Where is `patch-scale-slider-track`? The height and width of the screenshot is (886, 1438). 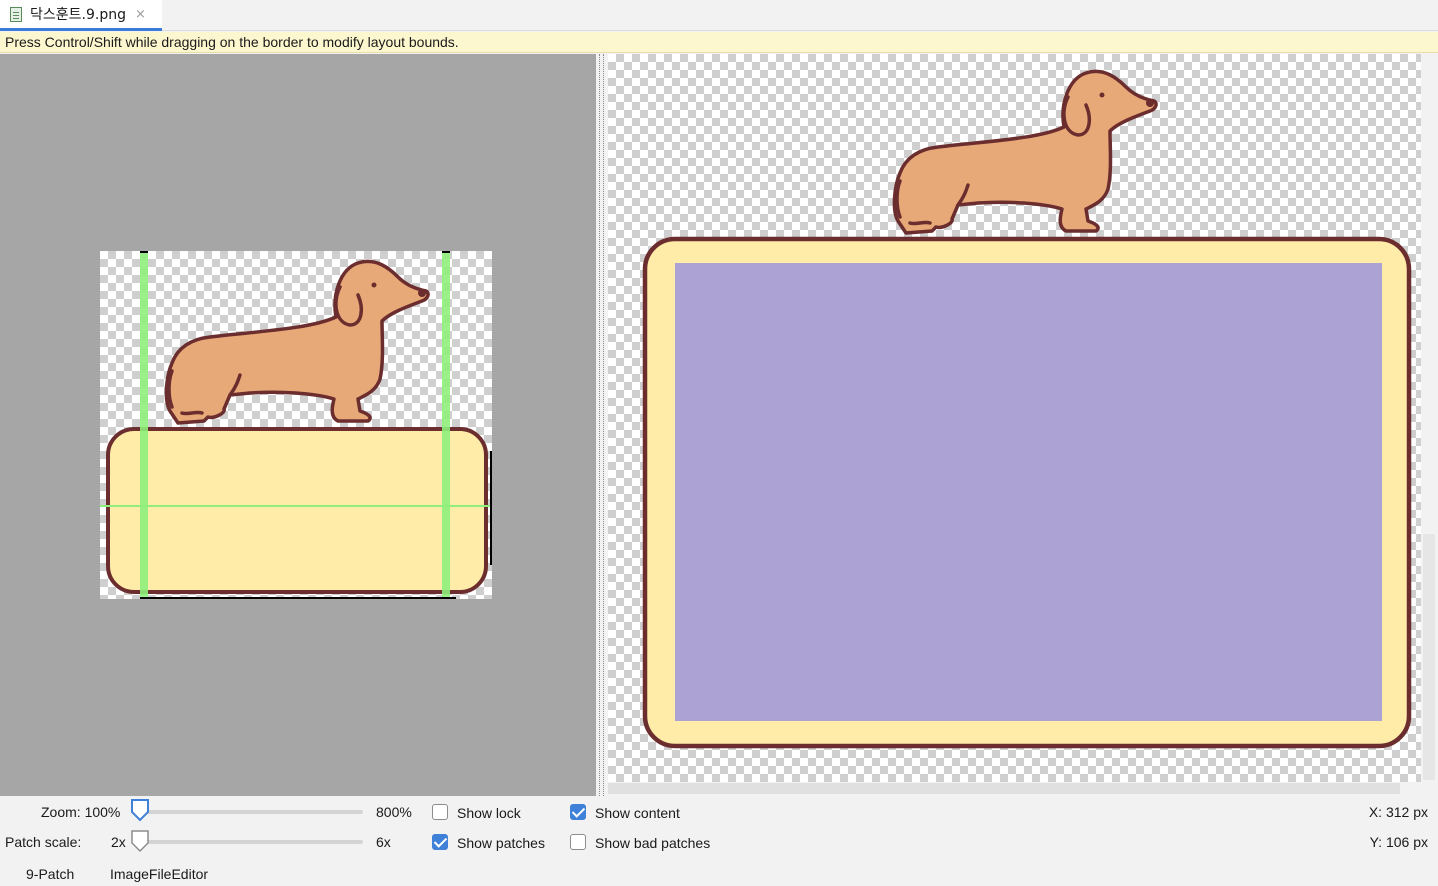
patch-scale-slider-track is located at coordinates (251, 842).